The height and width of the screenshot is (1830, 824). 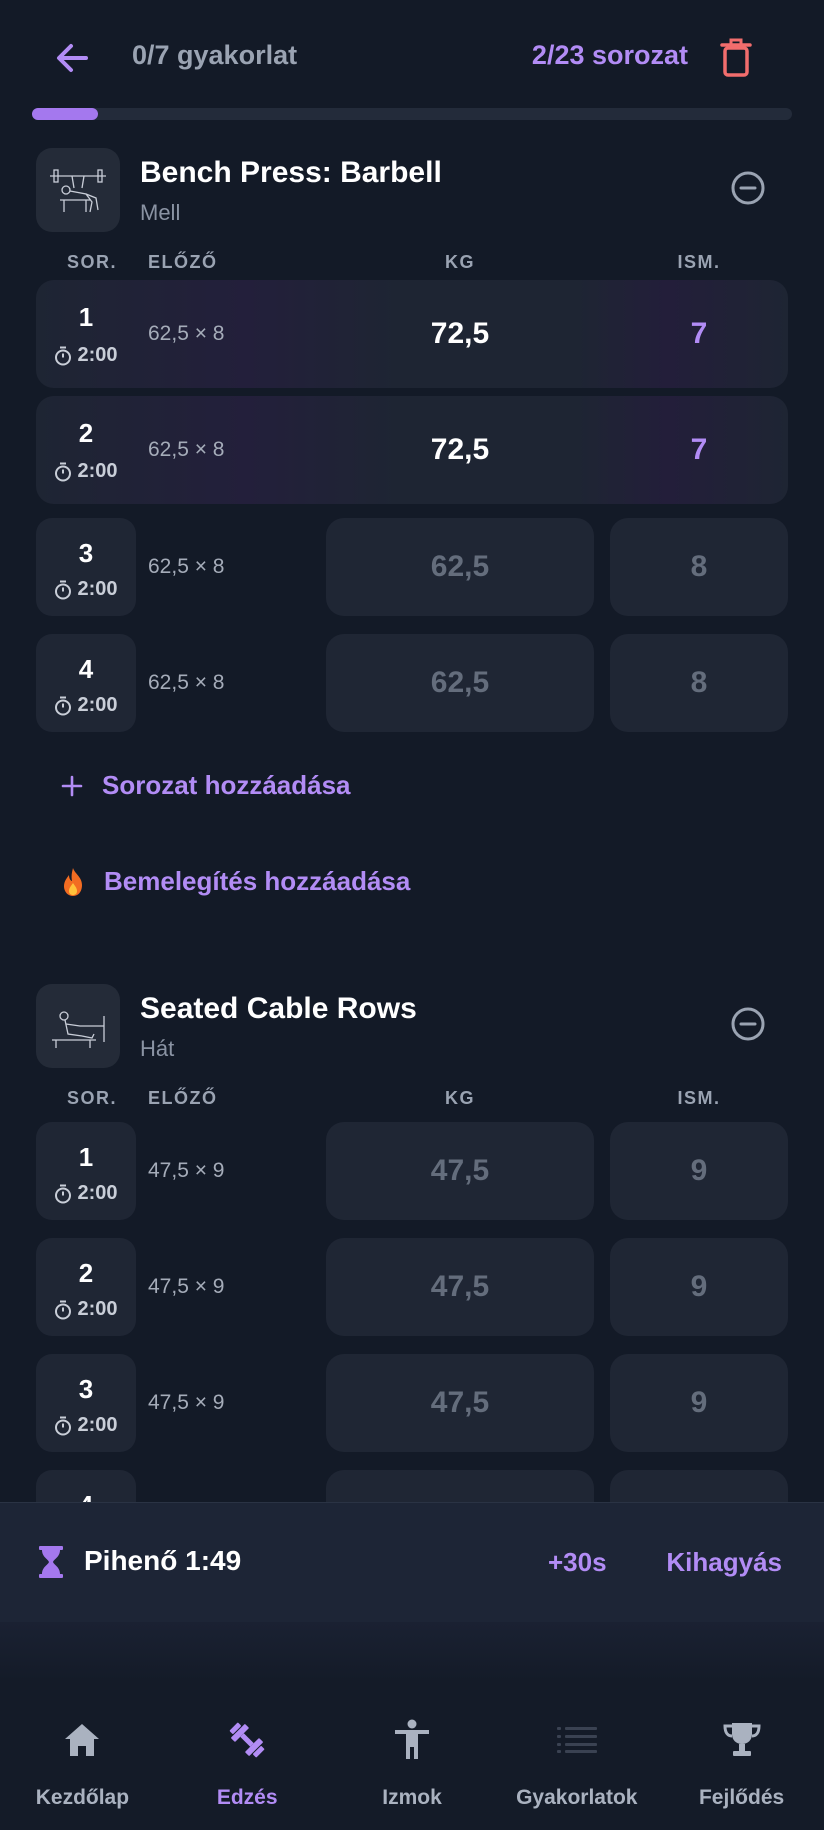 I want to click on header: 0/7 gyakorlat 2/23 sorozat, so click(x=412, y=55).